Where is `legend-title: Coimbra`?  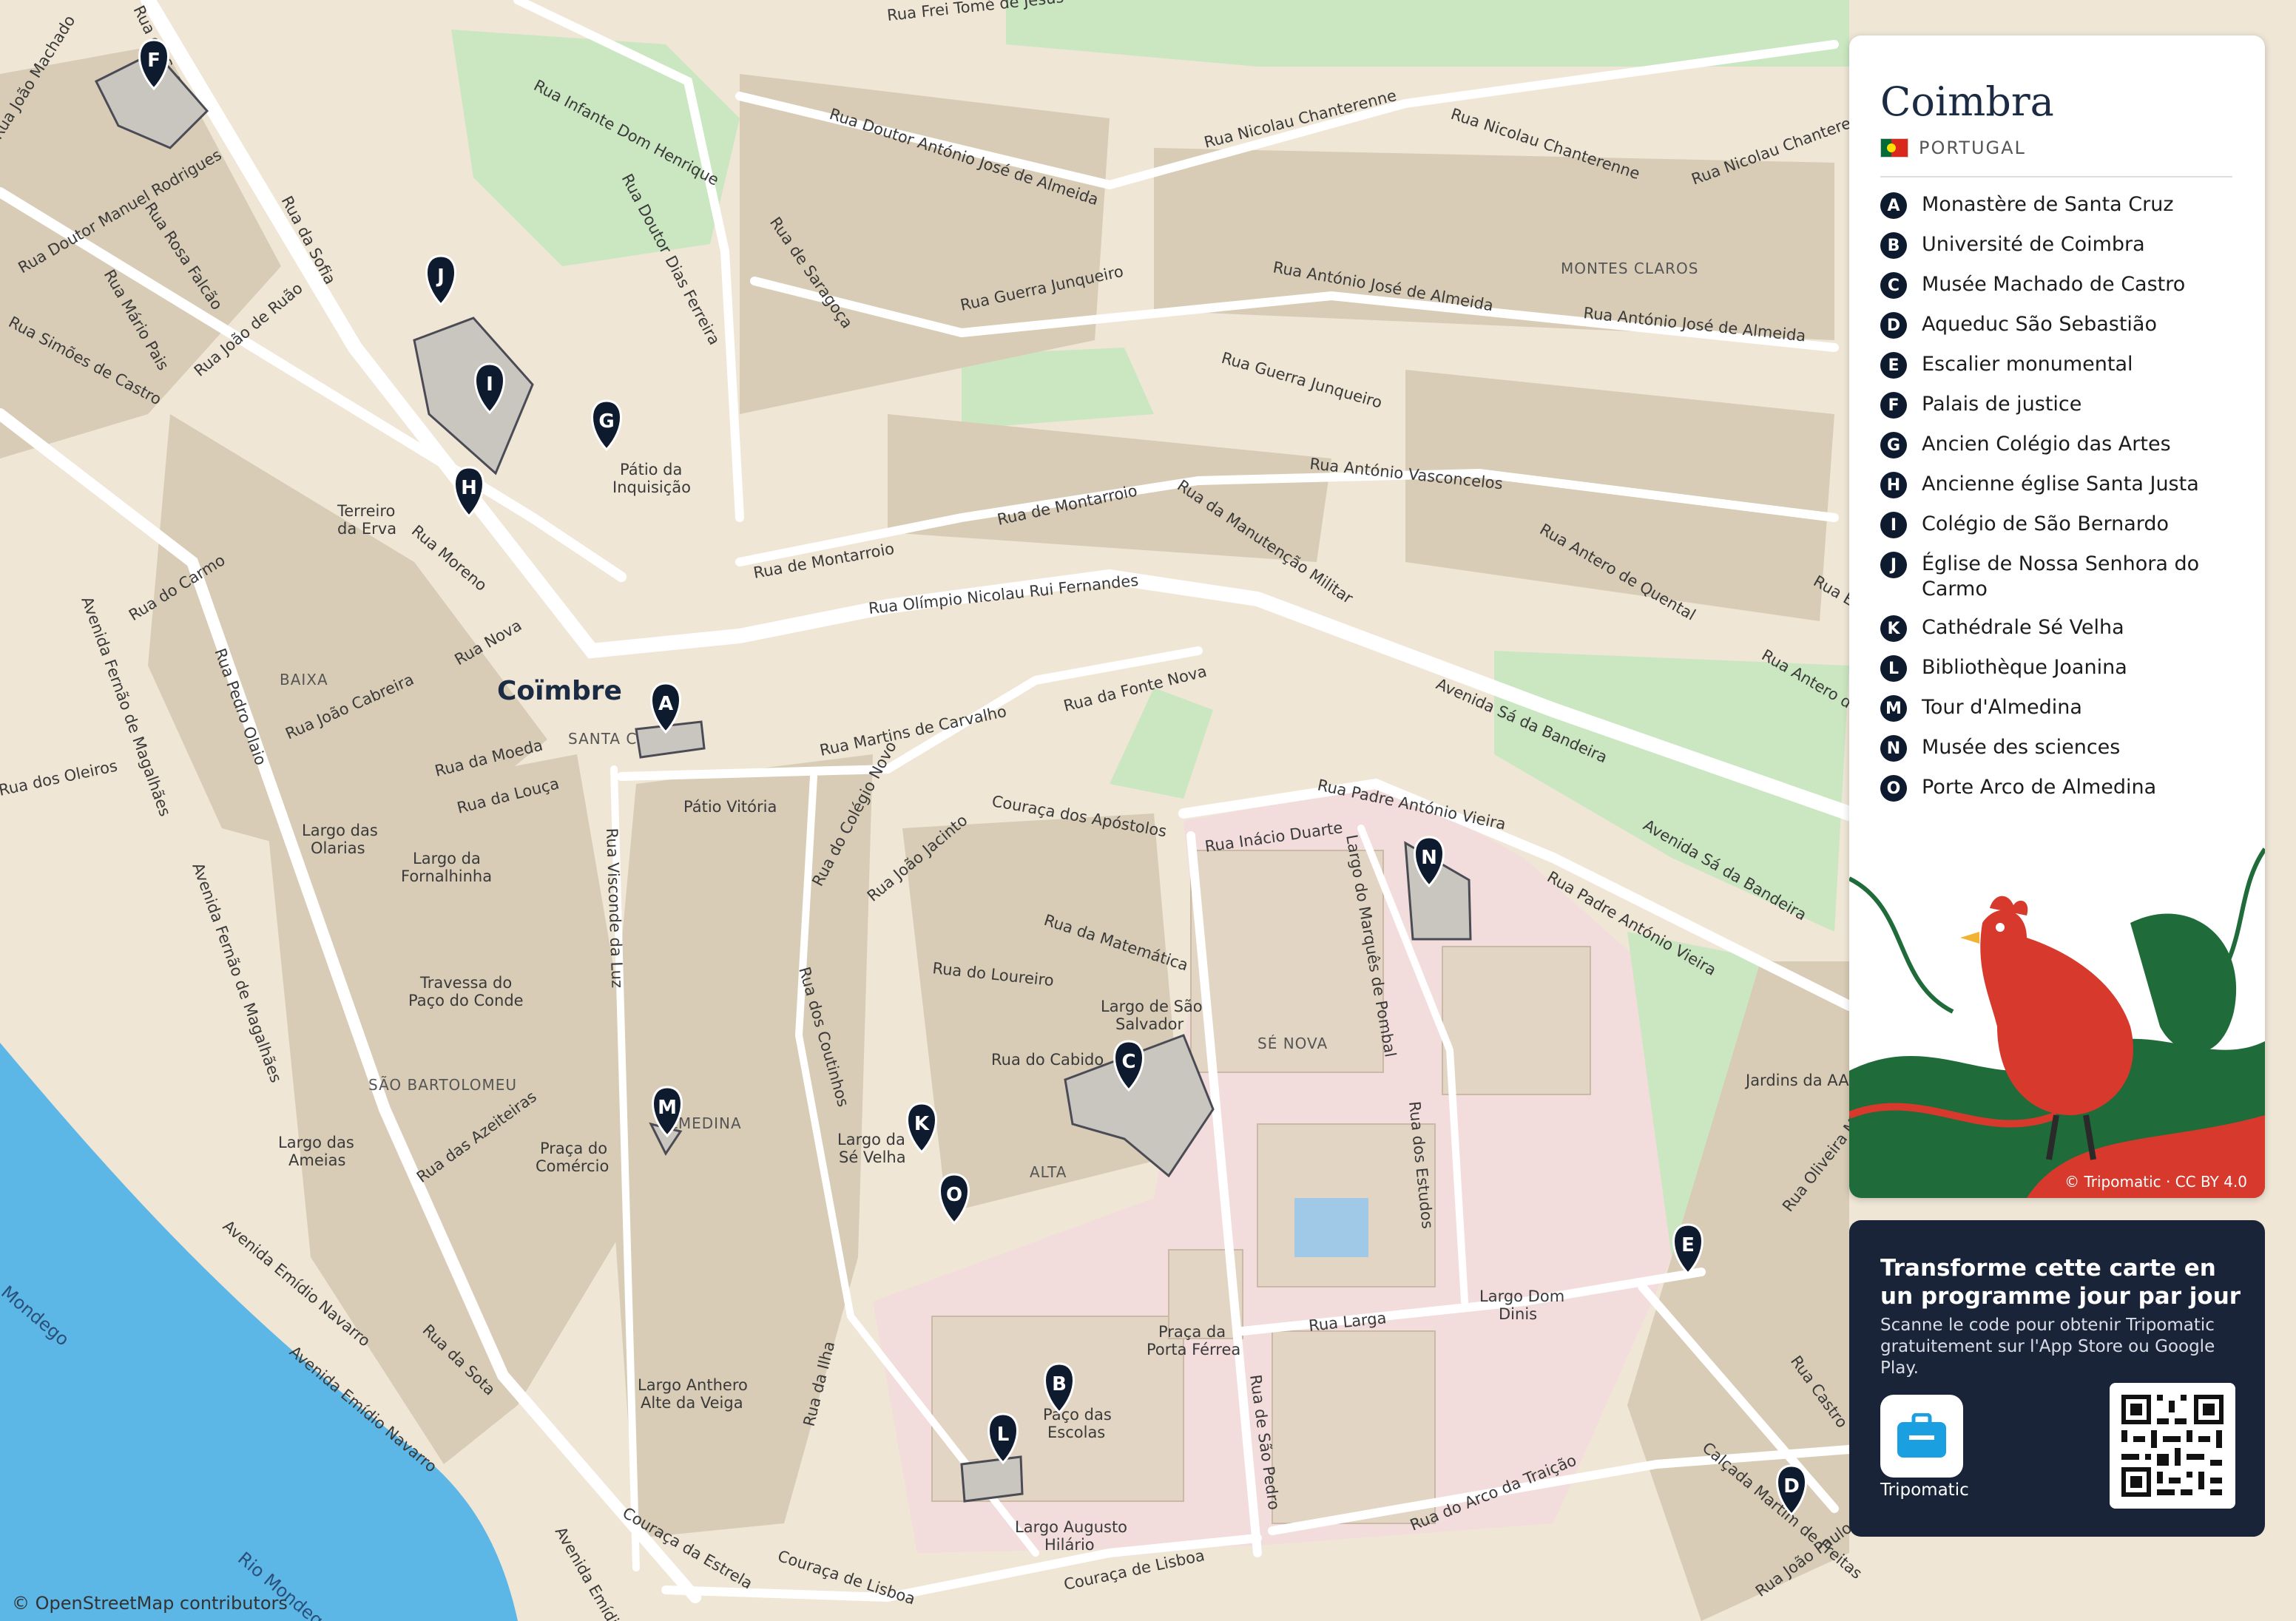
legend-title: Coimbra is located at coordinates (1967, 101).